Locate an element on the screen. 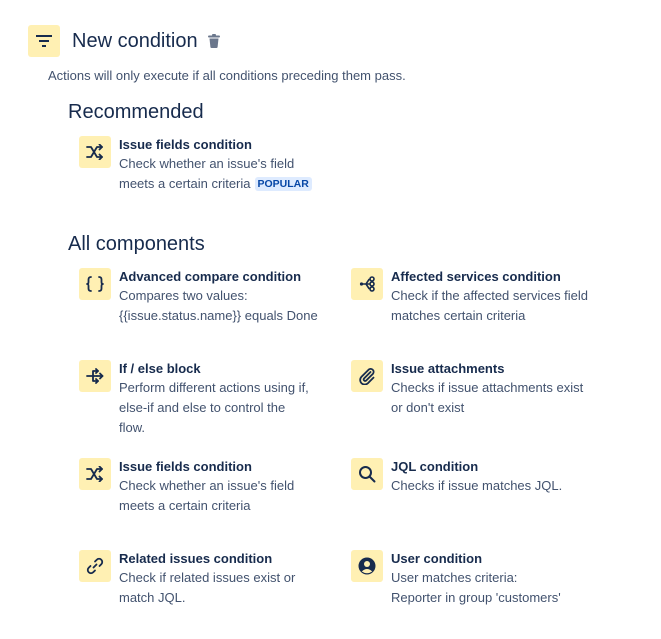 This screenshot has width=661, height=639. component-desc: Compares two values: is located at coordinates (183, 295).